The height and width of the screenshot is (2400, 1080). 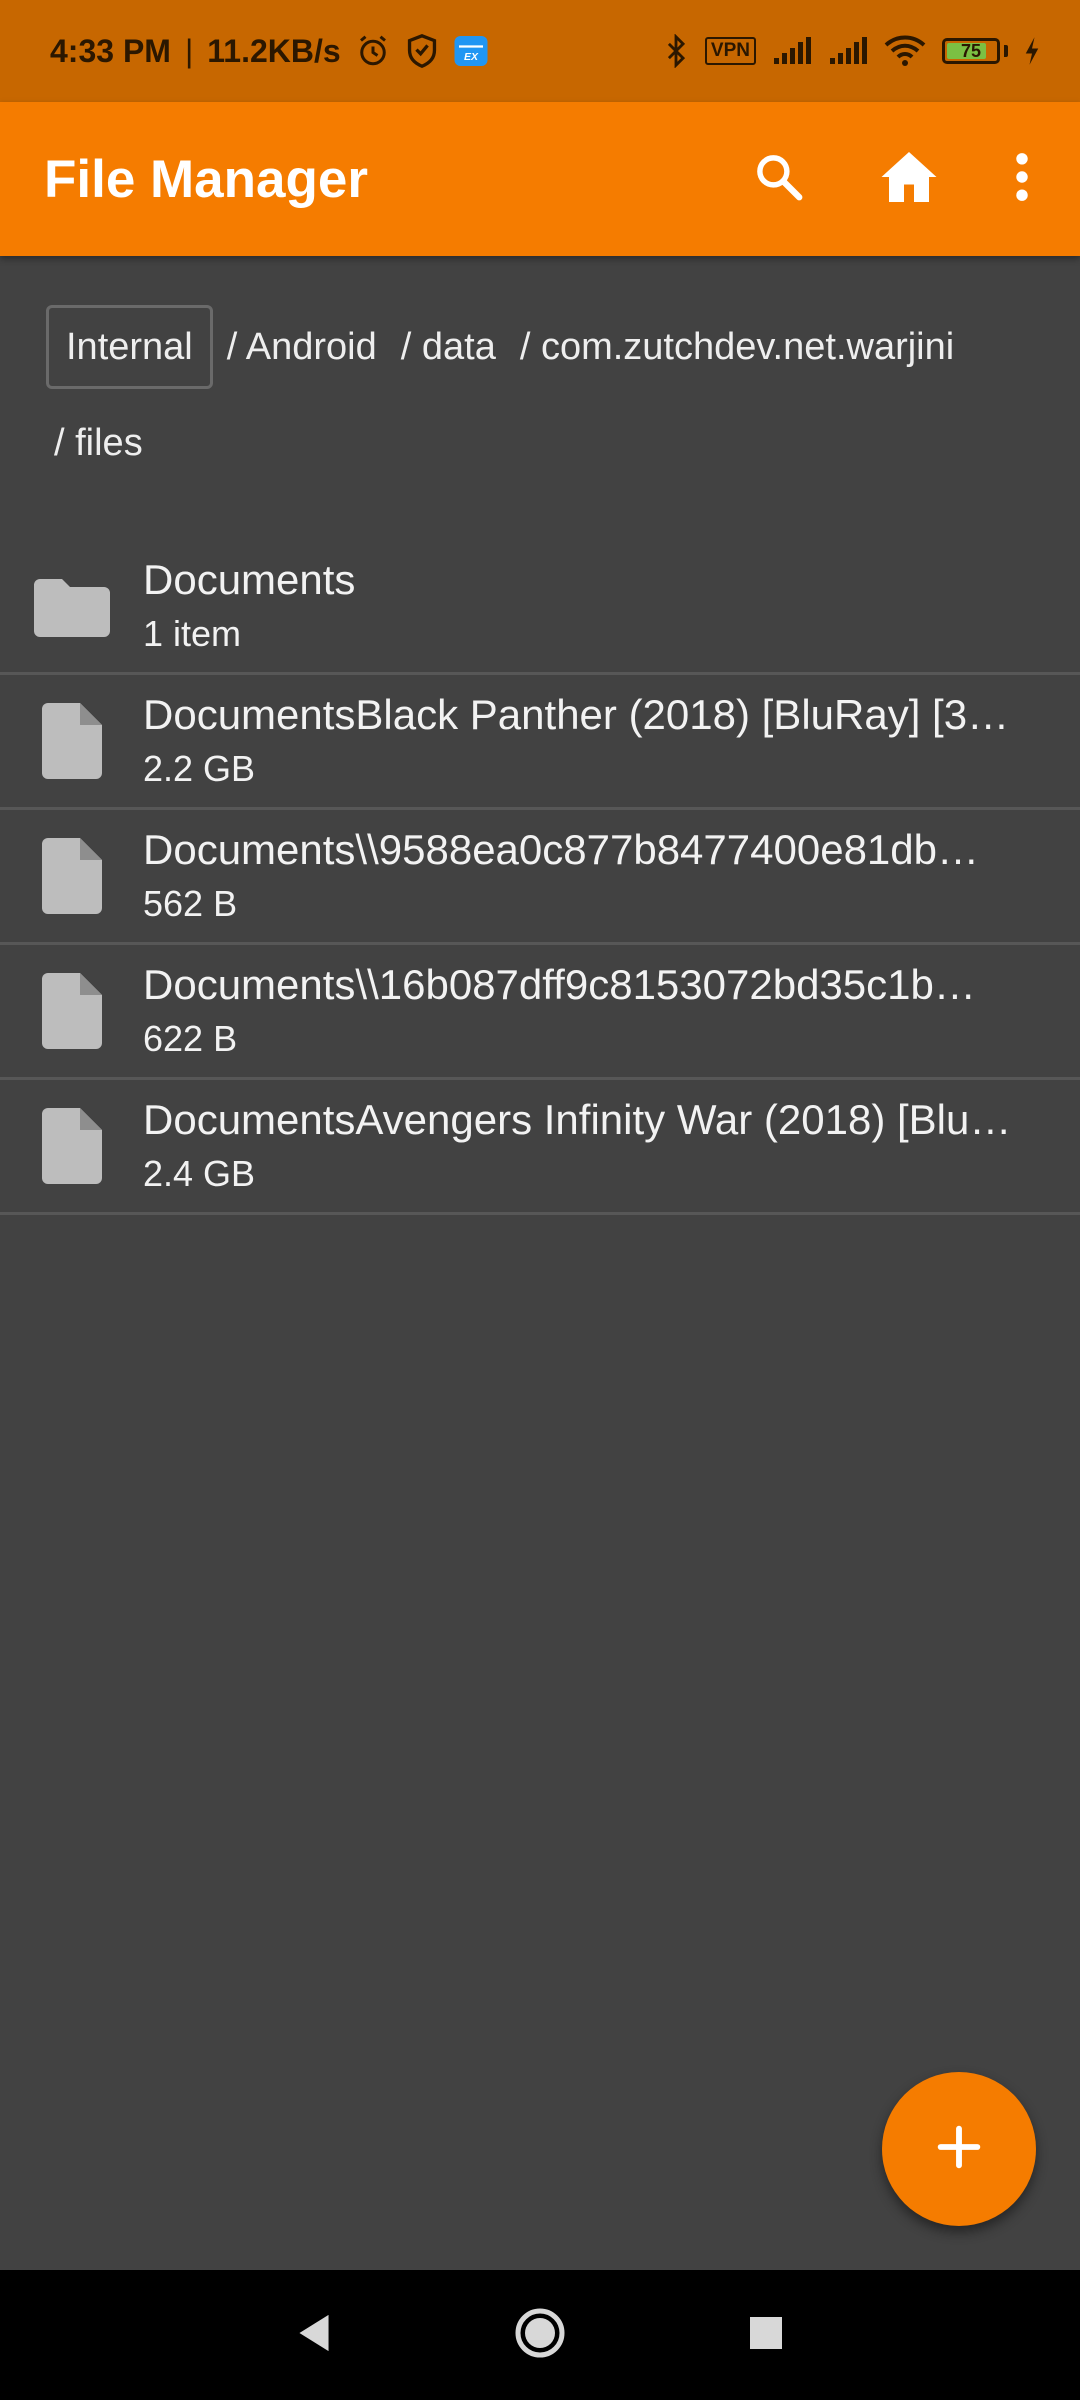 I want to click on app-title: File Manager, so click(x=206, y=179).